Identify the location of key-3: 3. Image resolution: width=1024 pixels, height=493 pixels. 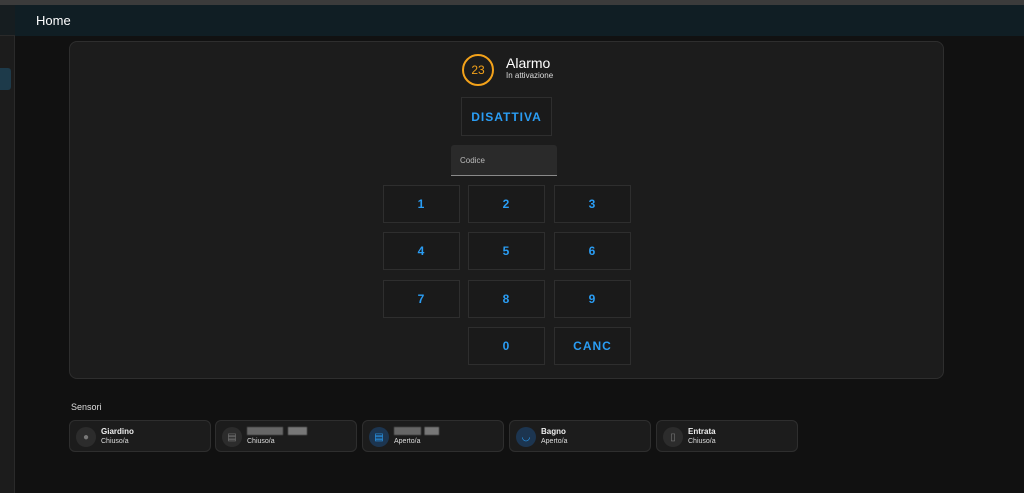
(592, 204).